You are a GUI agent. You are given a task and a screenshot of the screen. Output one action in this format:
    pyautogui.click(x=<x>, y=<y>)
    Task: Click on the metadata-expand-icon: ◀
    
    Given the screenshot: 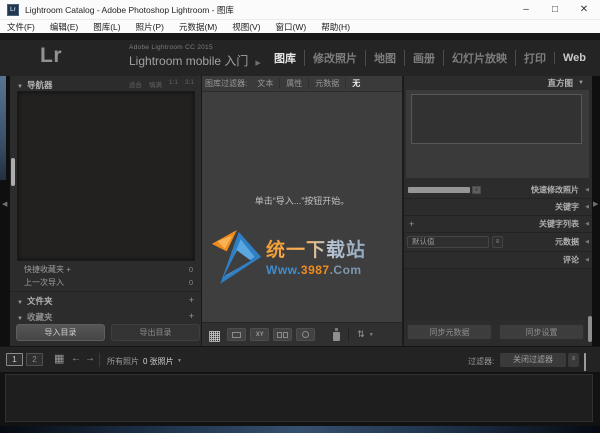 What is the action you would take?
    pyautogui.click(x=587, y=242)
    